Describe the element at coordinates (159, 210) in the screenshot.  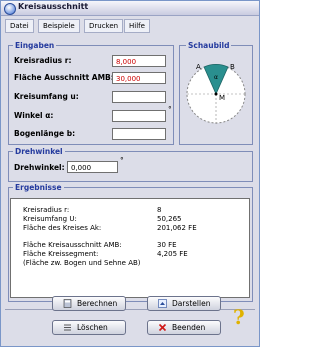
I see `result-value: 8` at that location.